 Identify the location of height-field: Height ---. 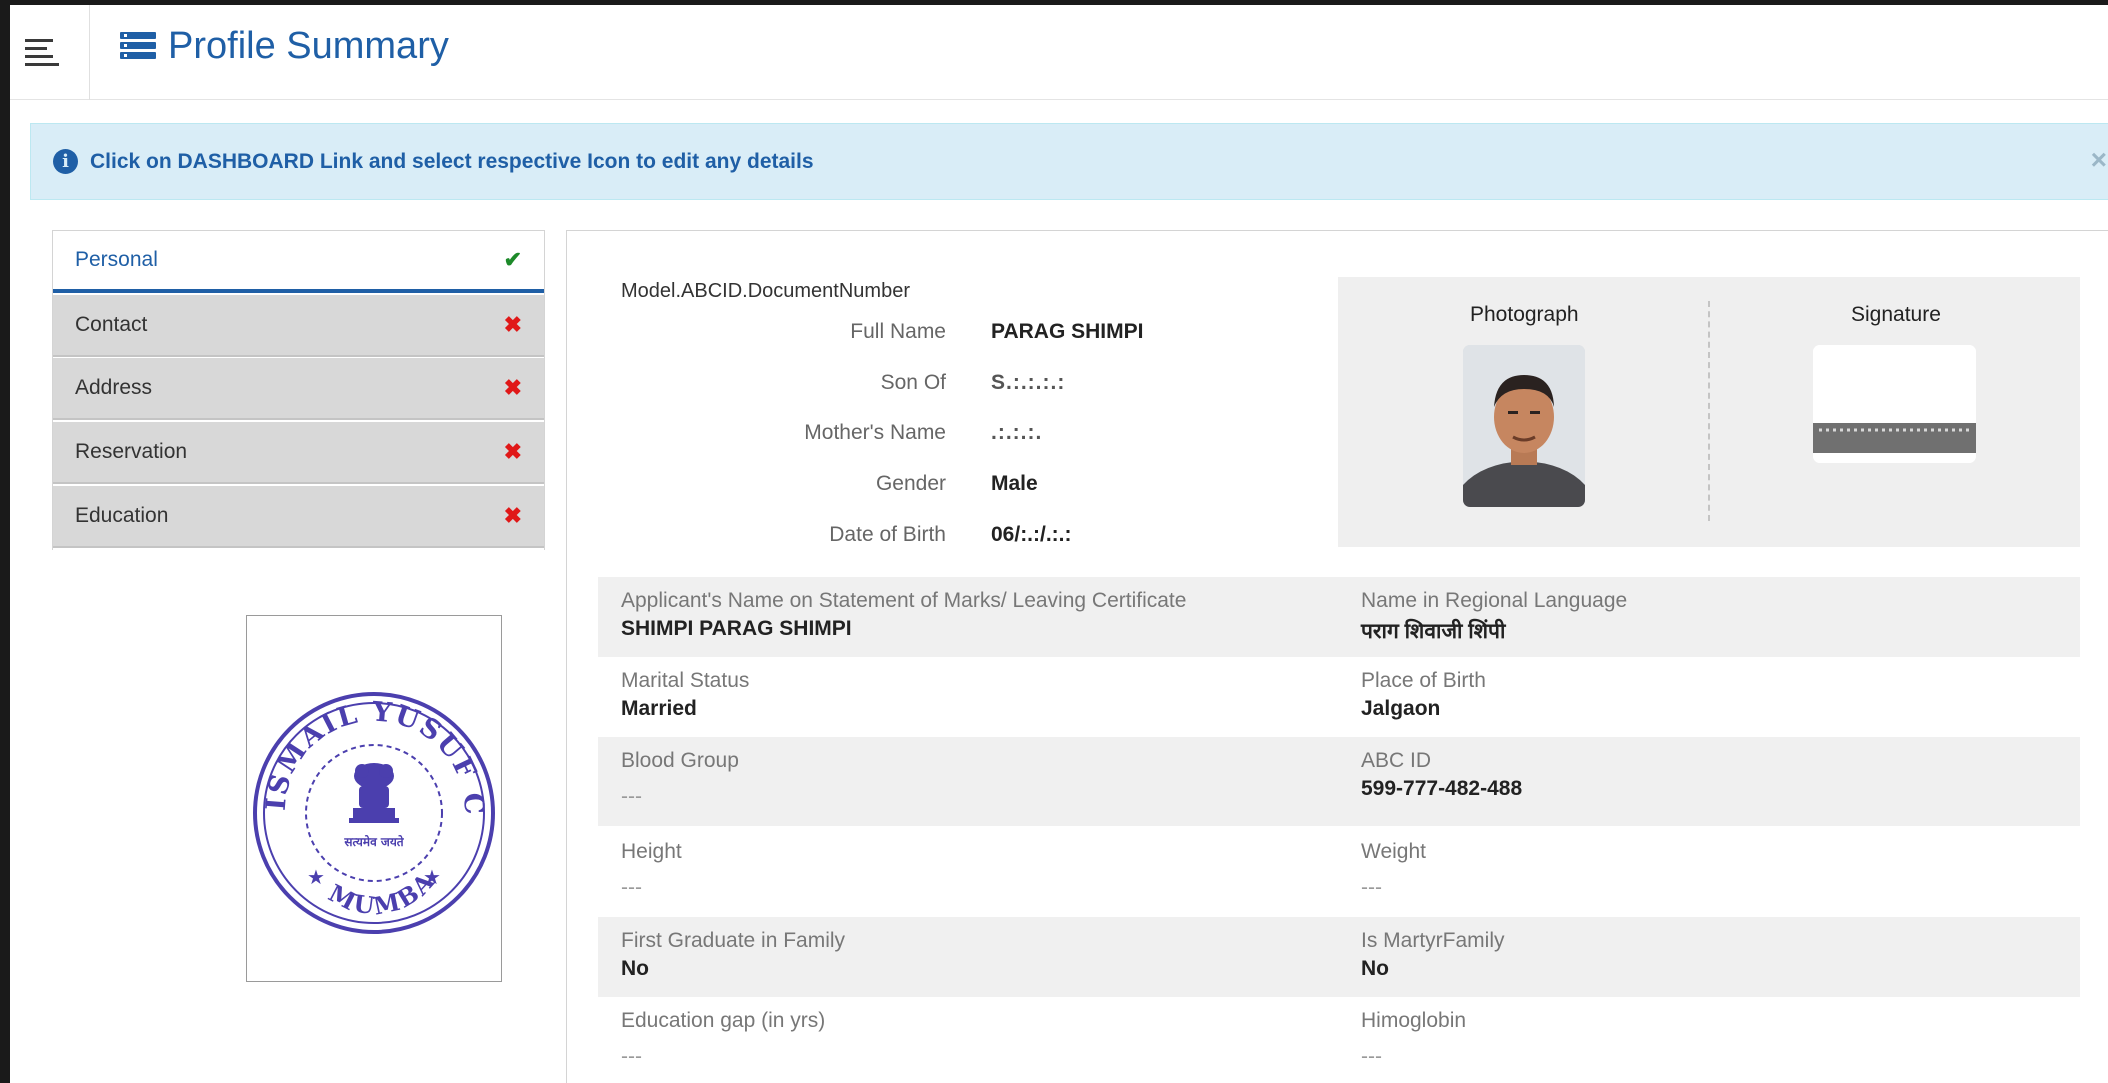
(651, 870).